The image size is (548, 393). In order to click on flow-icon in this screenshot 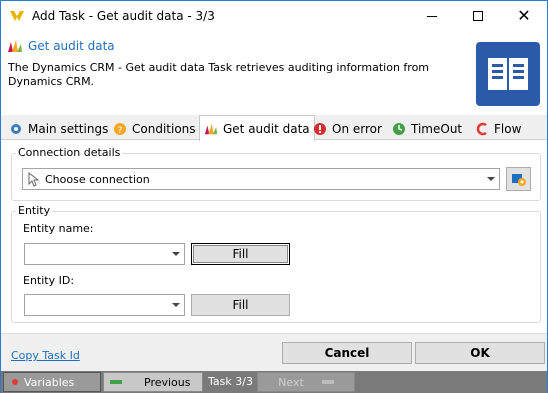, I will do `click(482, 129)`.